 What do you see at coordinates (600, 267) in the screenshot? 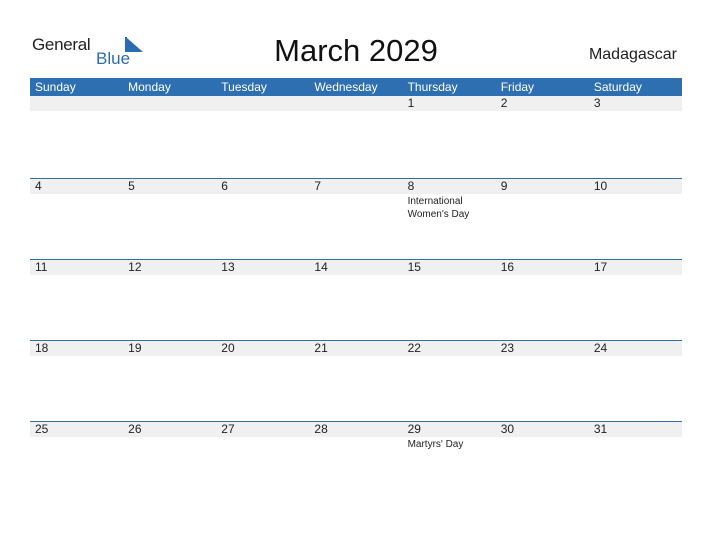
I see `day-number: 17` at bounding box center [600, 267].